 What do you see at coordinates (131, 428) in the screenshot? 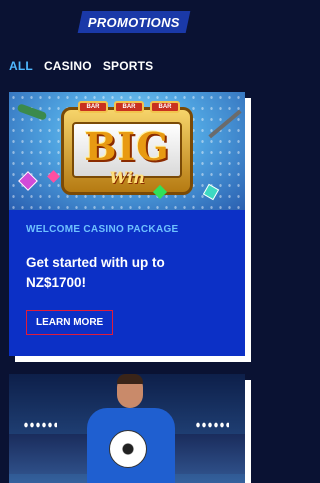
I see `football-player-image` at bounding box center [131, 428].